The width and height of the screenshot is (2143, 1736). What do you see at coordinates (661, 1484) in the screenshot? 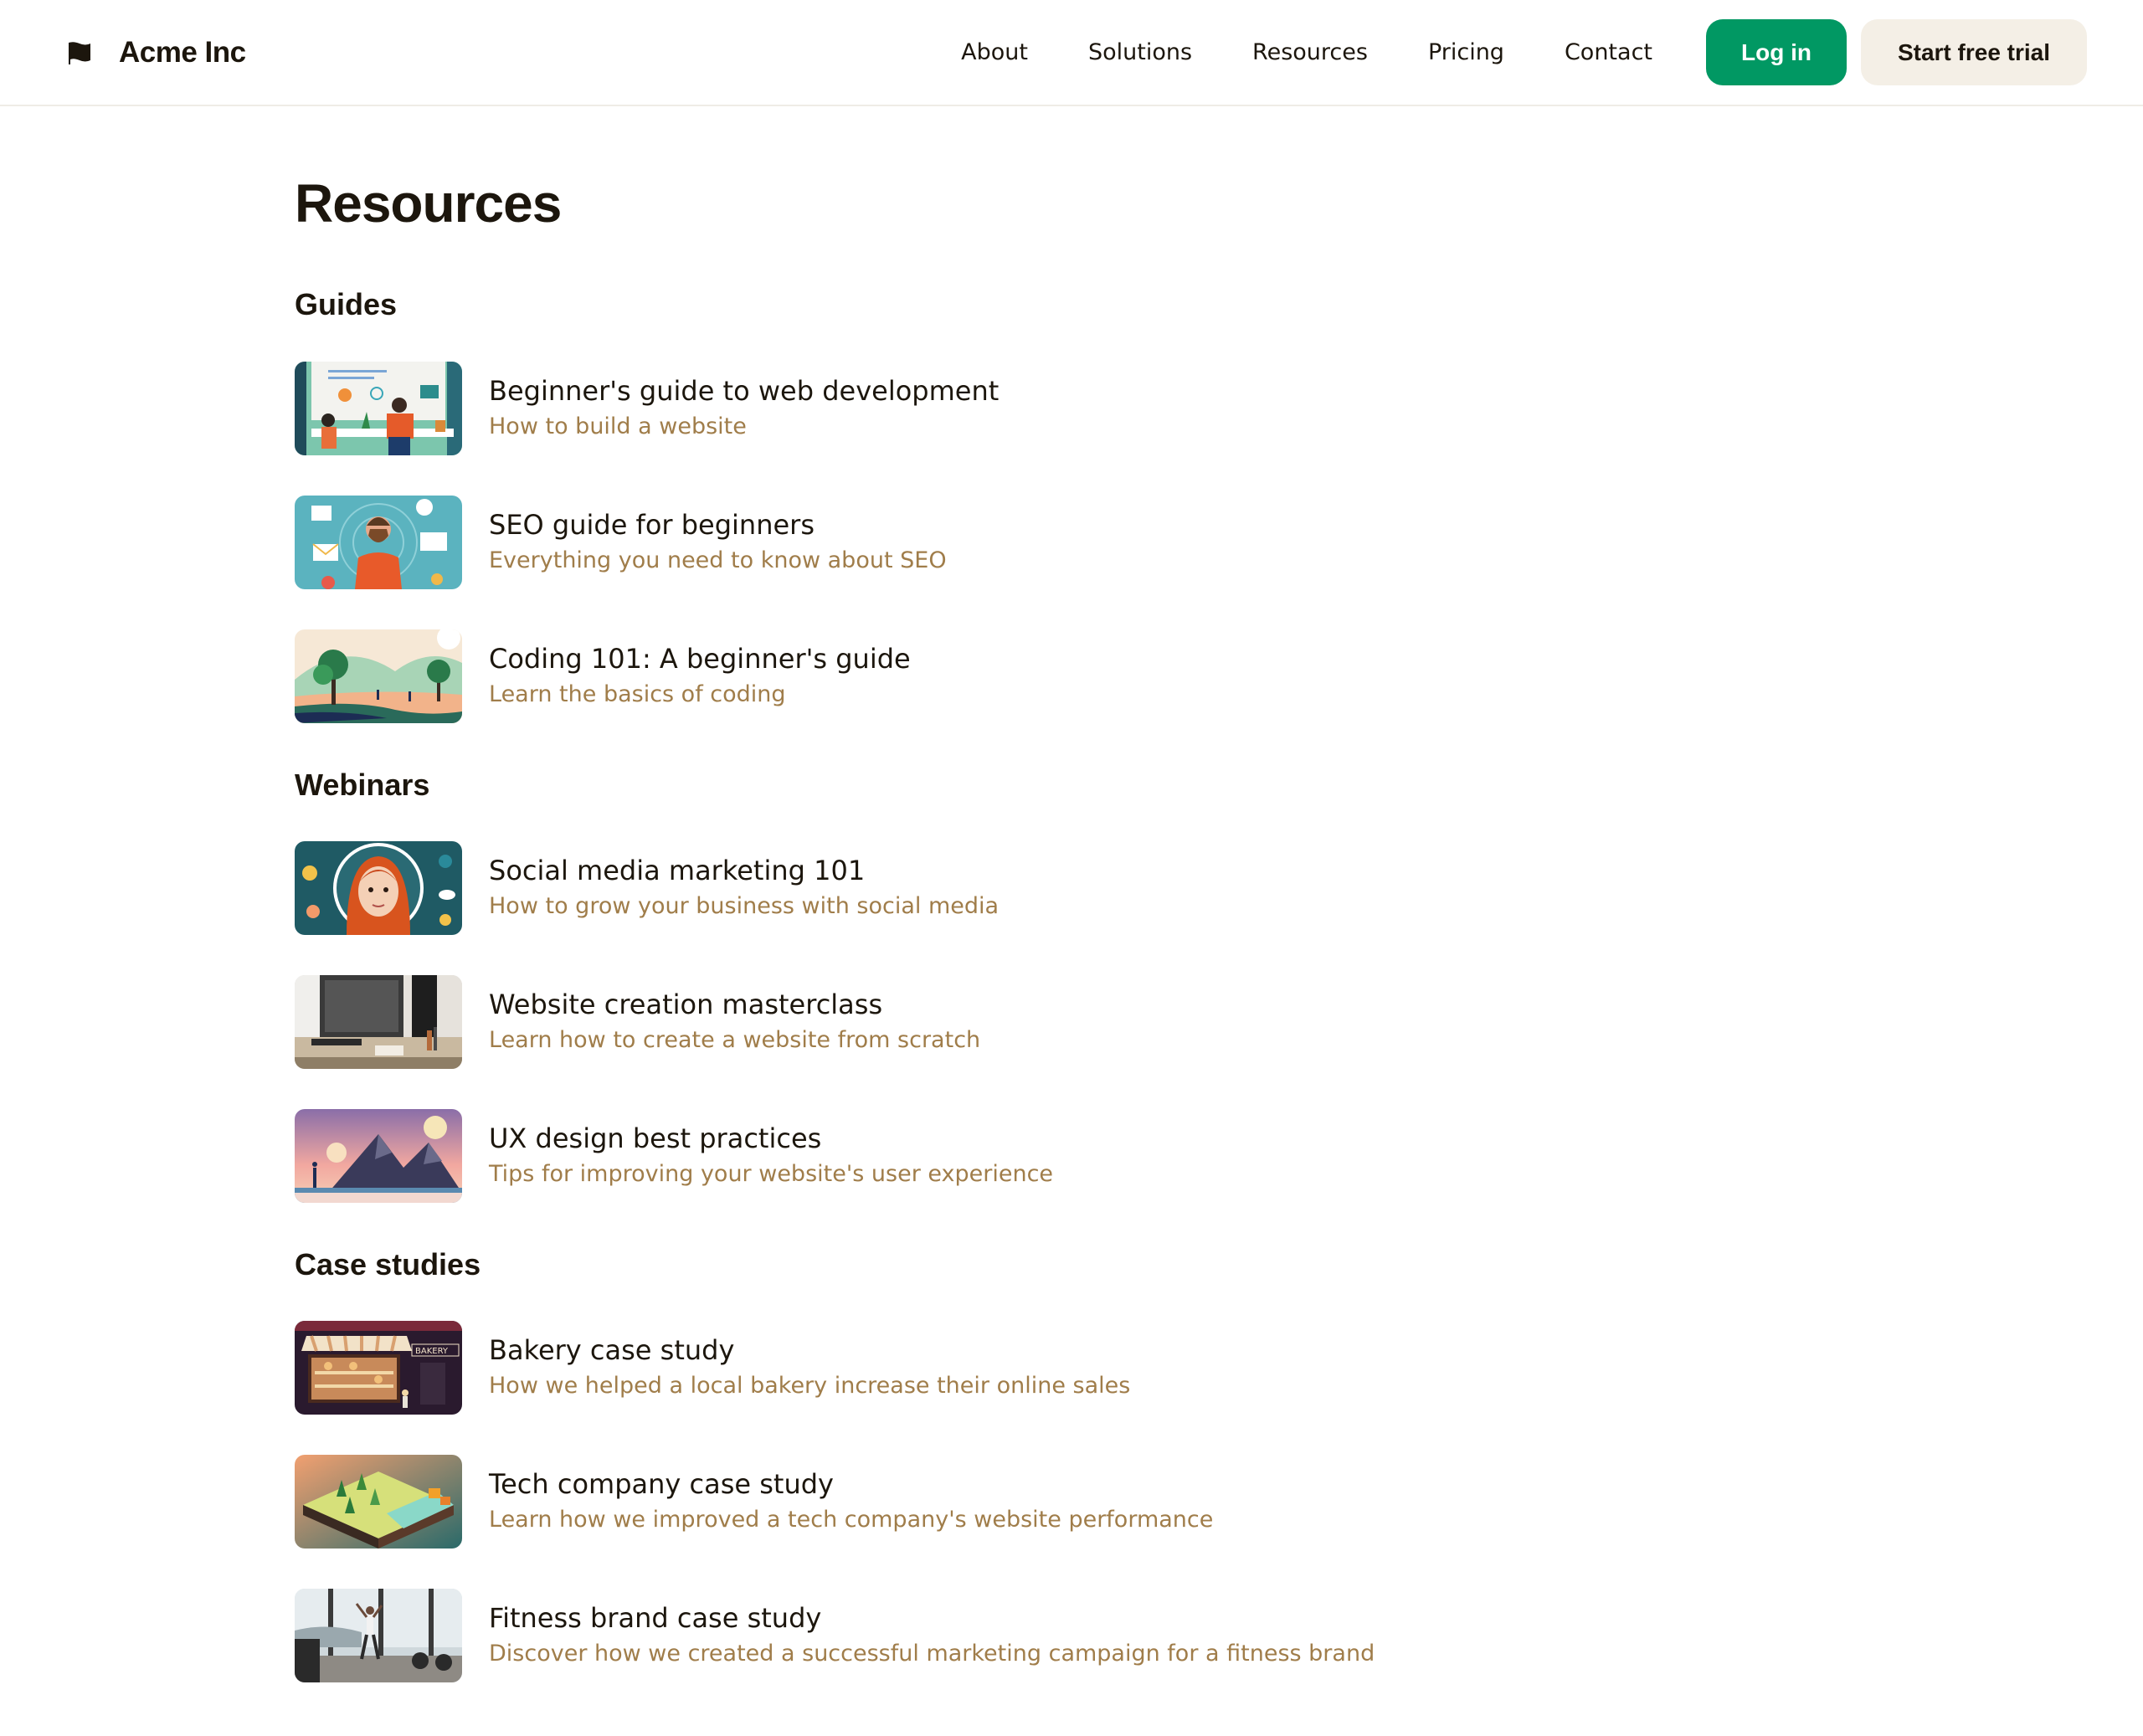
I see `resource-title: Tech company case study` at bounding box center [661, 1484].